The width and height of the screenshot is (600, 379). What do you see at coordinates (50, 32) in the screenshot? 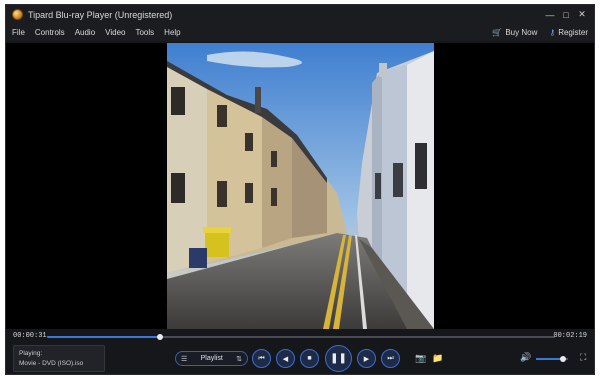
I see `menu-controls: Controls` at bounding box center [50, 32].